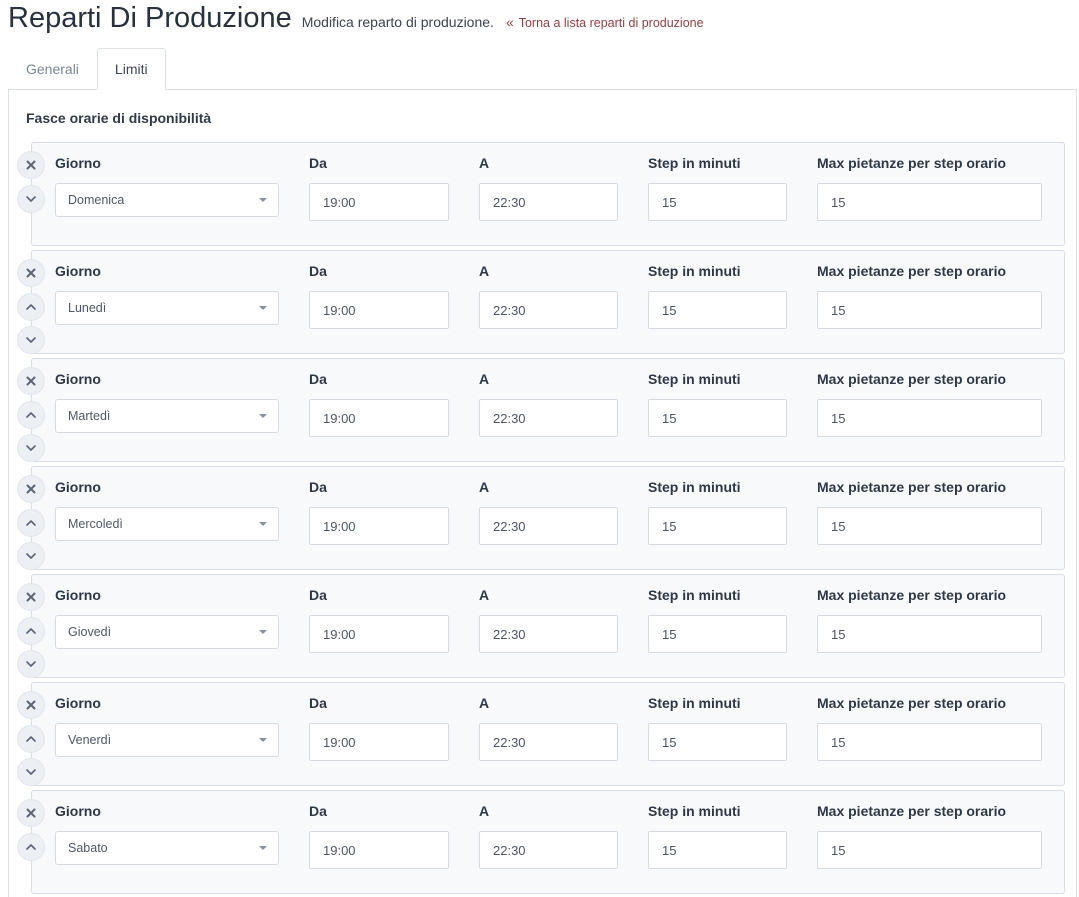 This screenshot has width=1079, height=897. What do you see at coordinates (87, 308) in the screenshot?
I see `giorno-value: Lunedì` at bounding box center [87, 308].